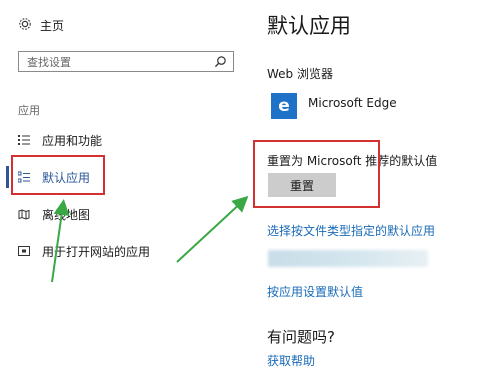  Describe the element at coordinates (52, 25) in the screenshot. I see `home-label: 主页` at that location.